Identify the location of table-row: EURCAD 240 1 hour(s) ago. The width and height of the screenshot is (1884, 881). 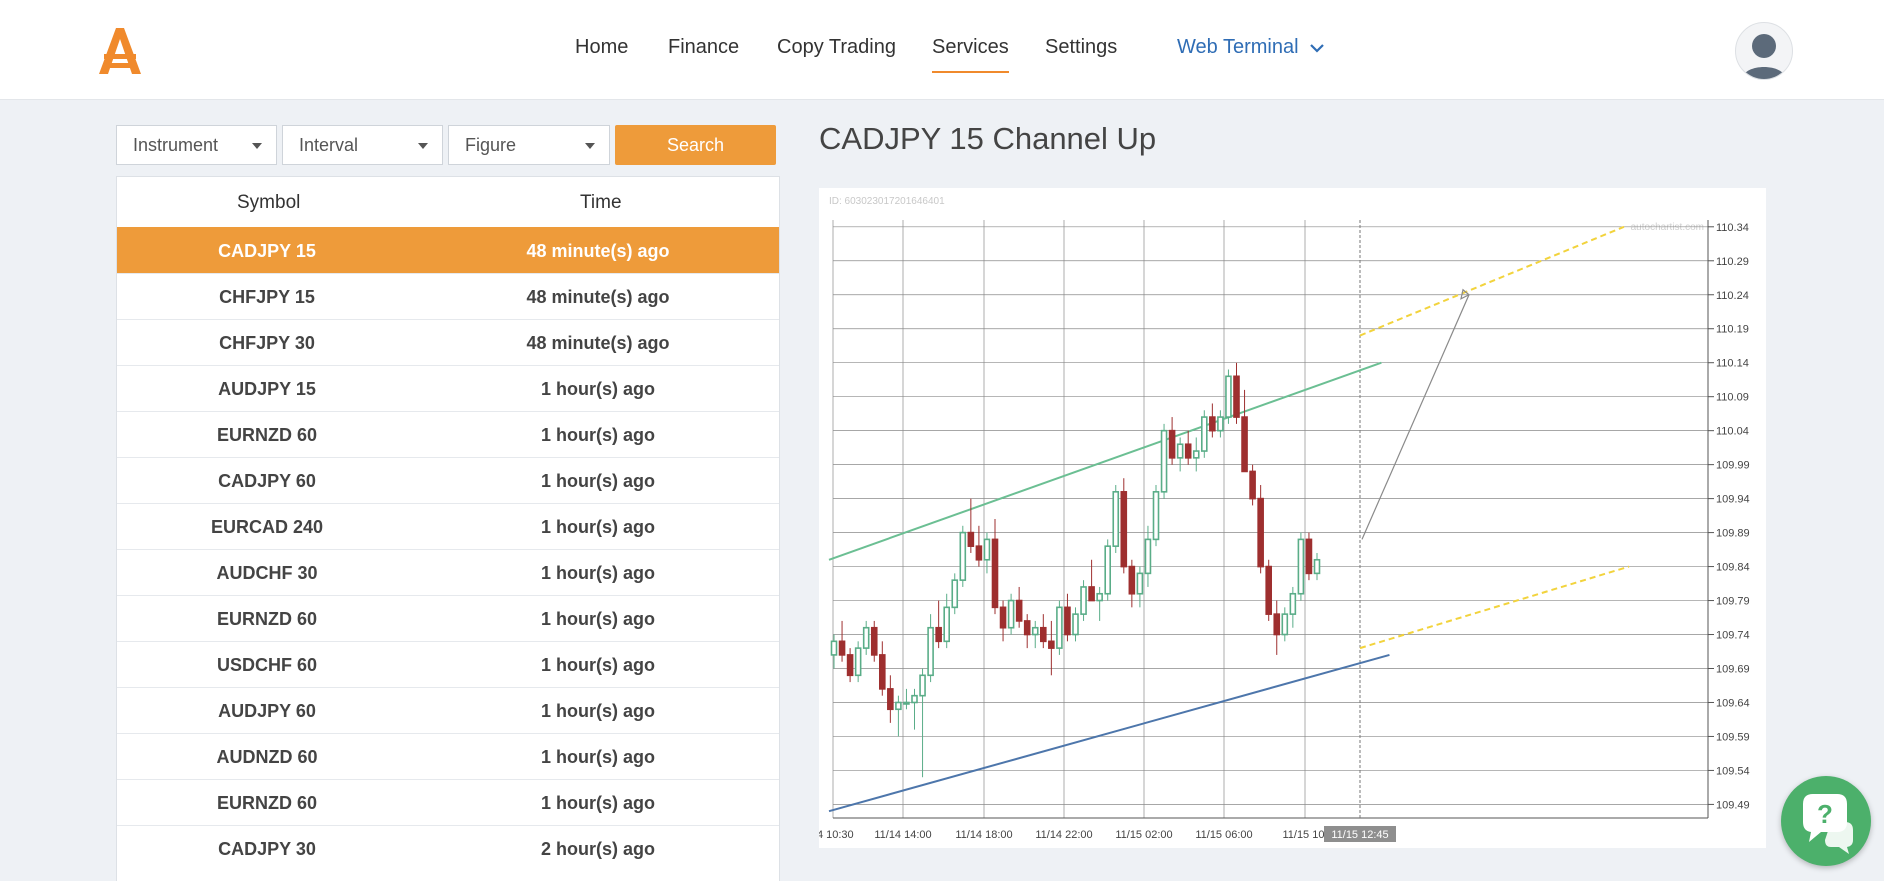
(448, 526).